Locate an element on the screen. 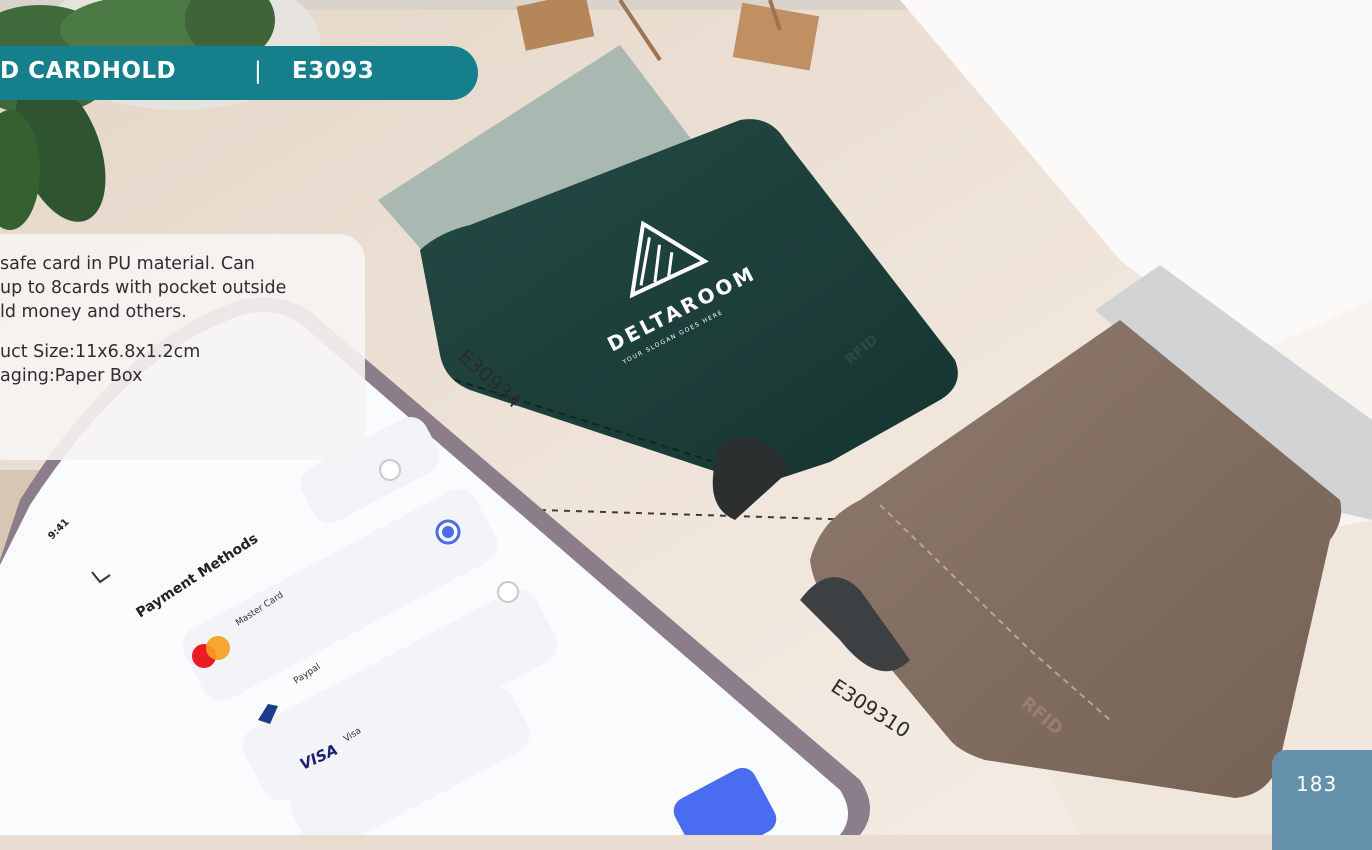 The image size is (1372, 850). product-name: D CARDHOLD is located at coordinates (88, 71).